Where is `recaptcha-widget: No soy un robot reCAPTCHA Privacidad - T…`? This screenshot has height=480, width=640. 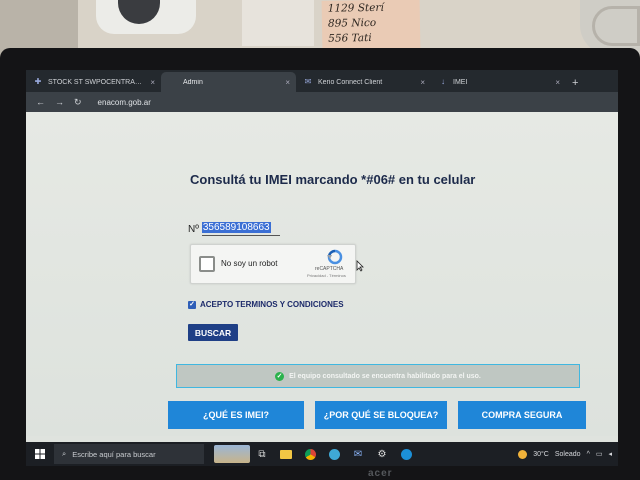 recaptcha-widget: No soy un robot reCAPTCHA Privacidad - T… is located at coordinates (273, 264).